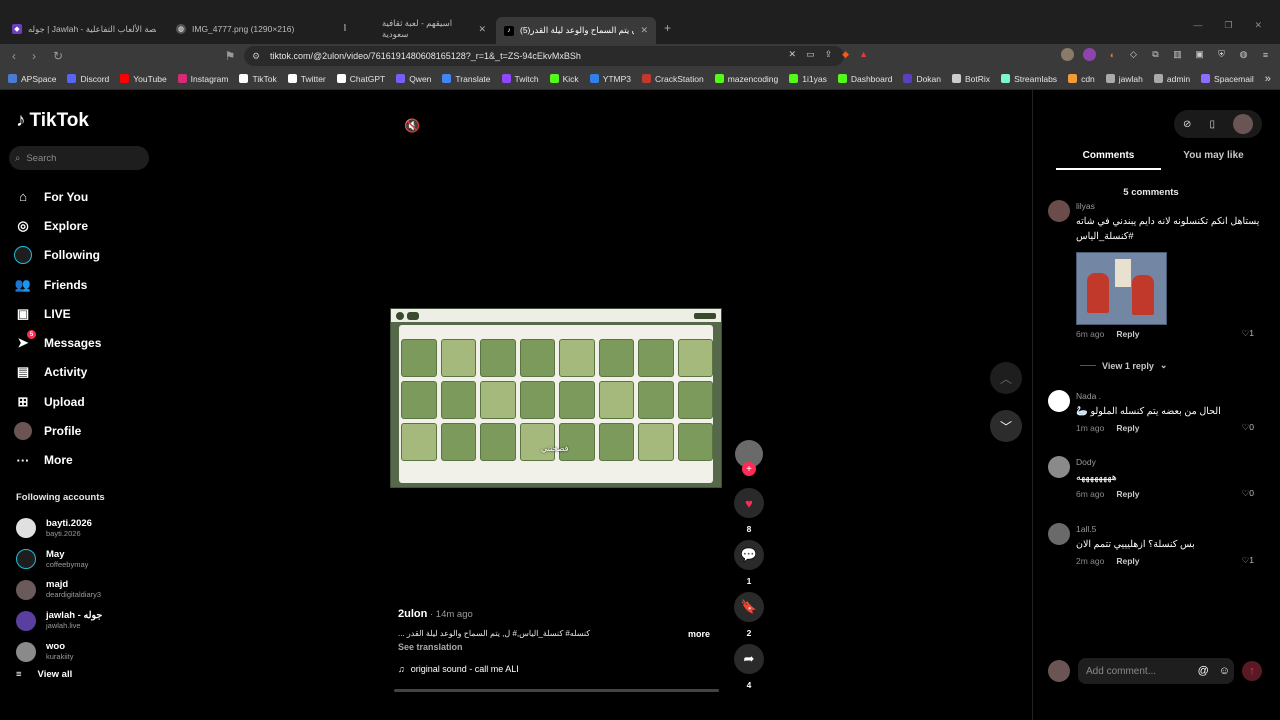  Describe the element at coordinates (1197, 25) in the screenshot. I see `minimize-icon: —` at that location.